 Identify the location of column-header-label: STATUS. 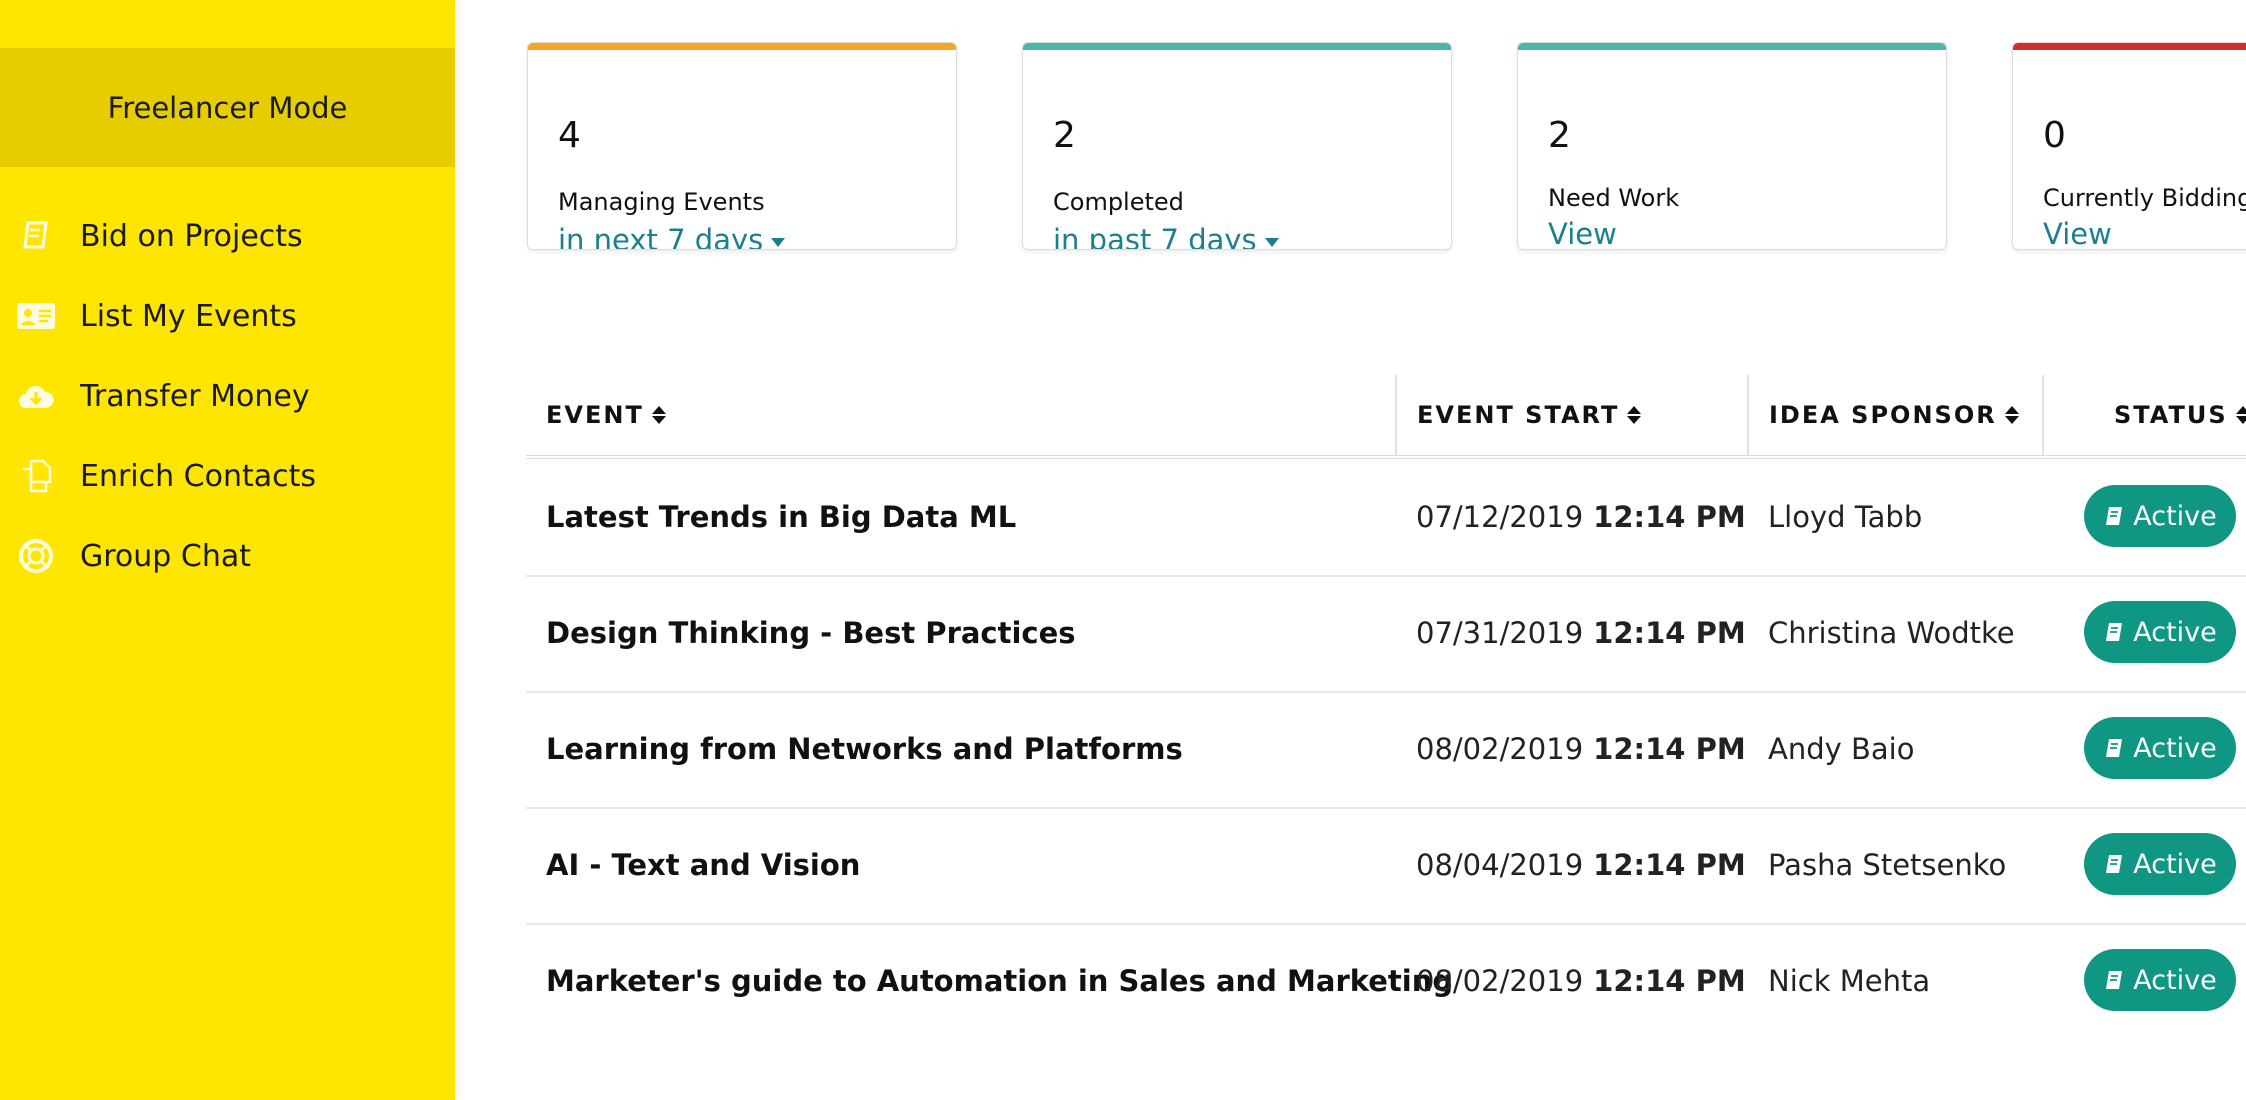
(2171, 415).